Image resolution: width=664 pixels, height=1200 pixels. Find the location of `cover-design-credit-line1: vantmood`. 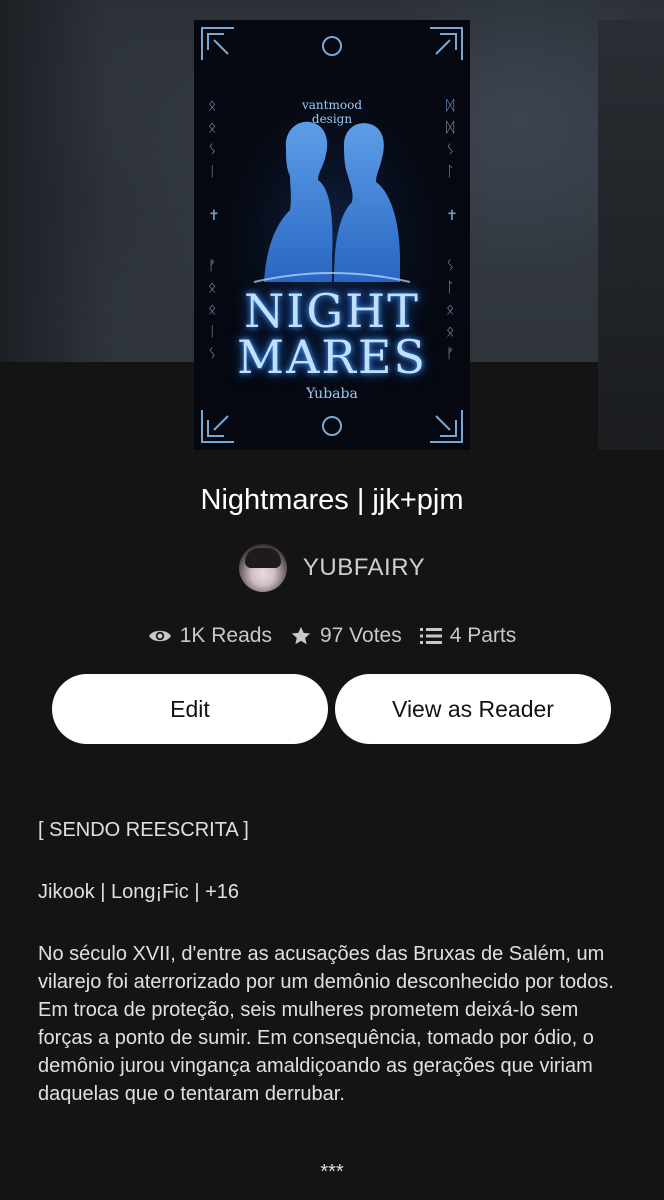

cover-design-credit-line1: vantmood is located at coordinates (332, 105).